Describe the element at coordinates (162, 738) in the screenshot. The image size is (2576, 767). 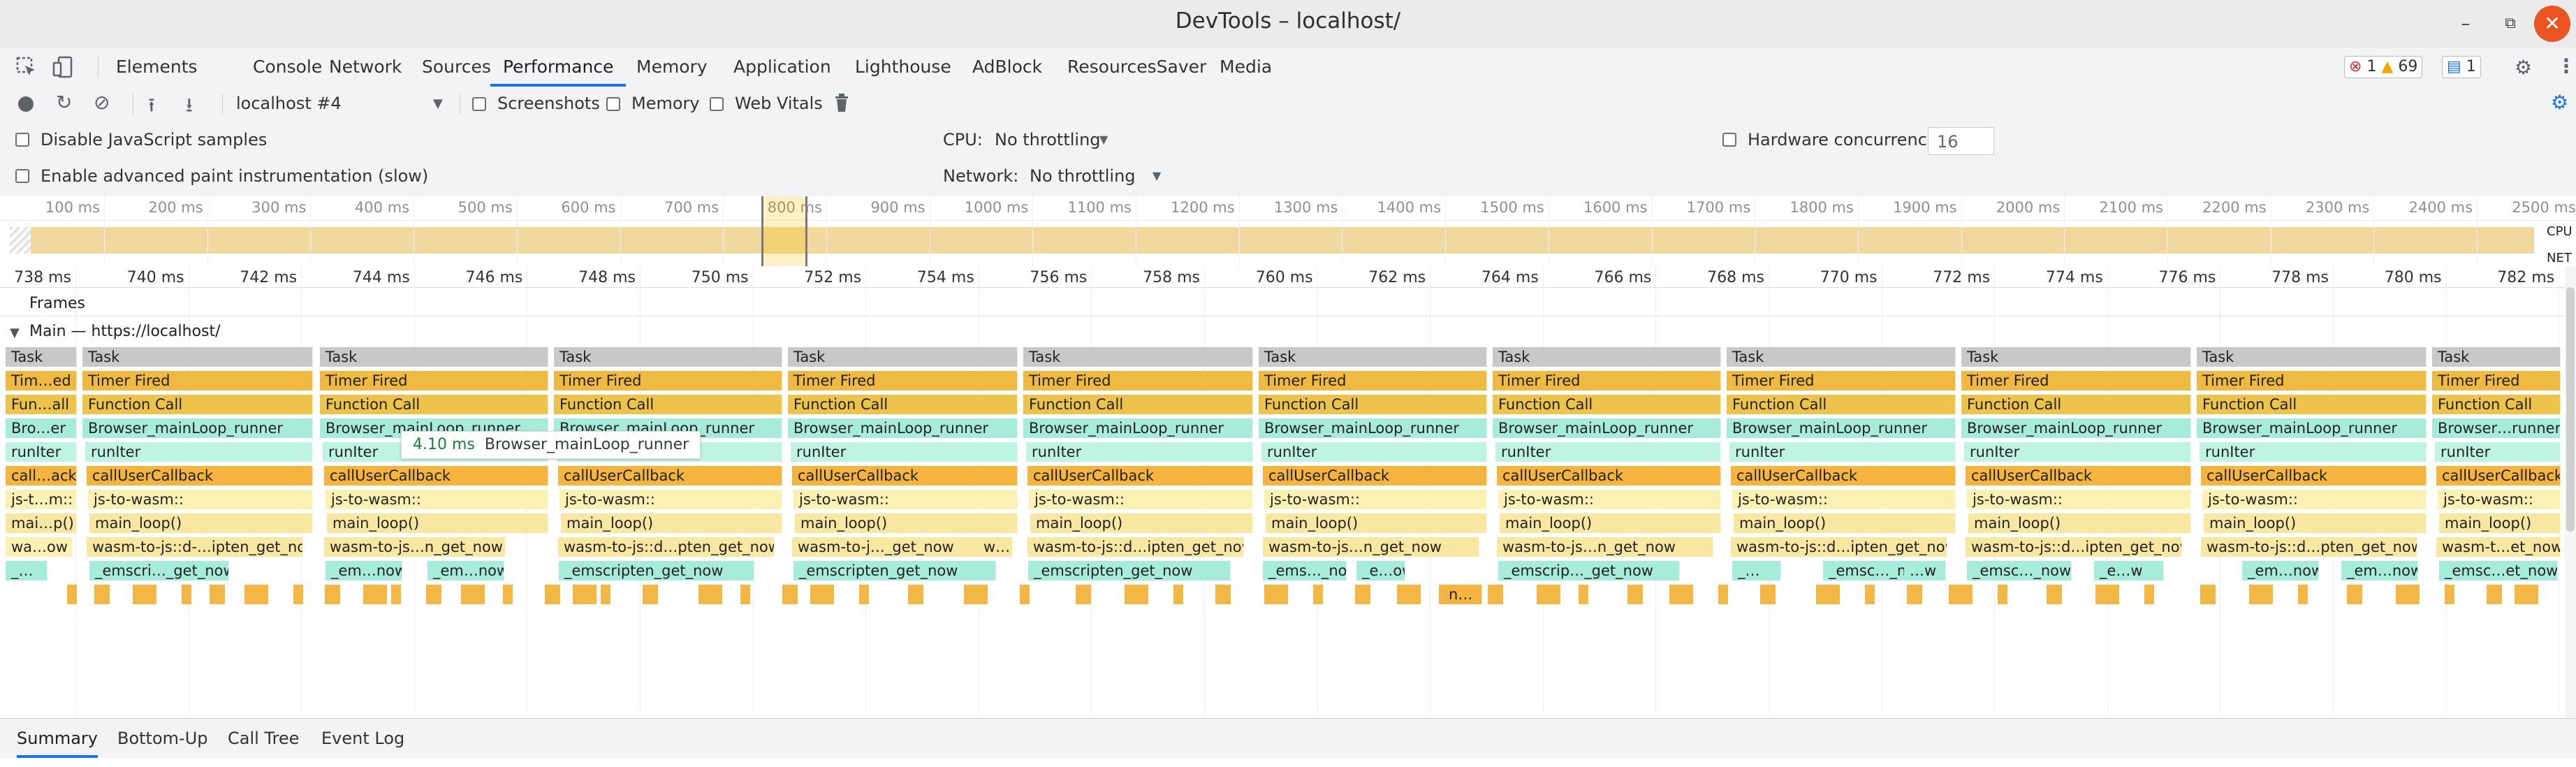
I see `bottom-tab-bottom-up: Bottom-Up` at that location.